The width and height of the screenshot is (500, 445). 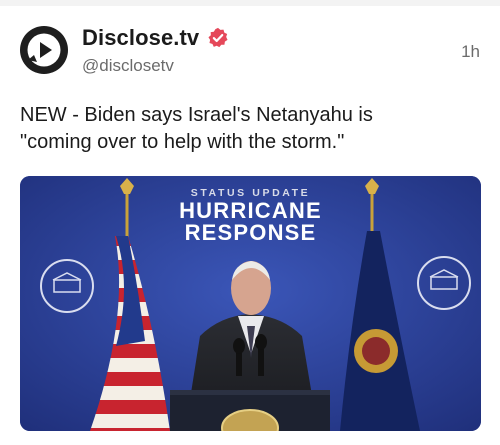 What do you see at coordinates (140, 38) in the screenshot?
I see `author-name: Disclose.tv` at bounding box center [140, 38].